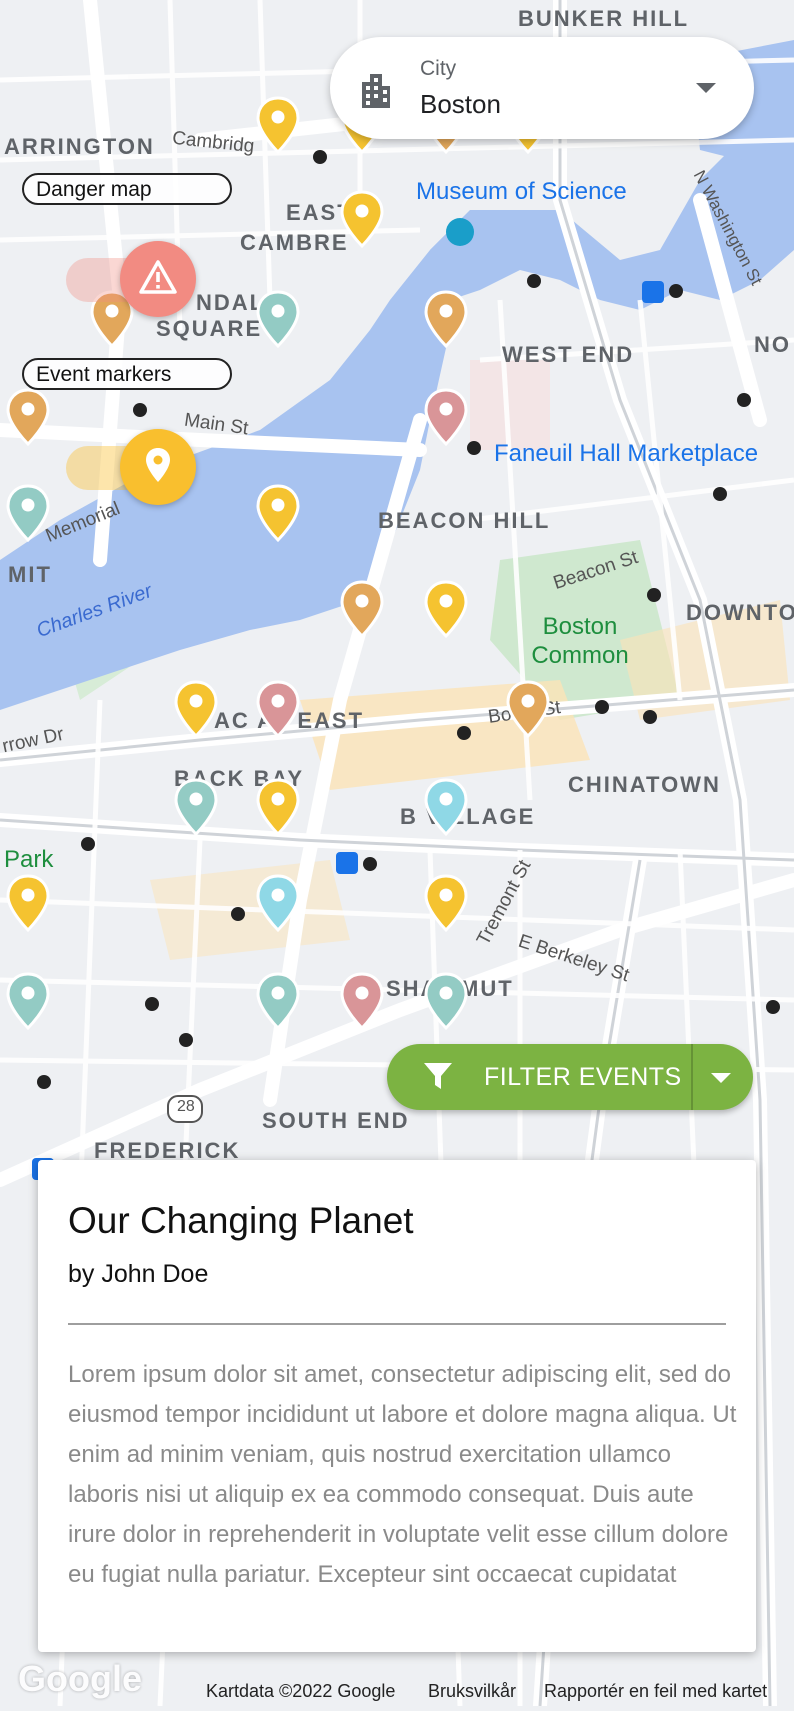  I want to click on map-label-park: Park, so click(29, 859).